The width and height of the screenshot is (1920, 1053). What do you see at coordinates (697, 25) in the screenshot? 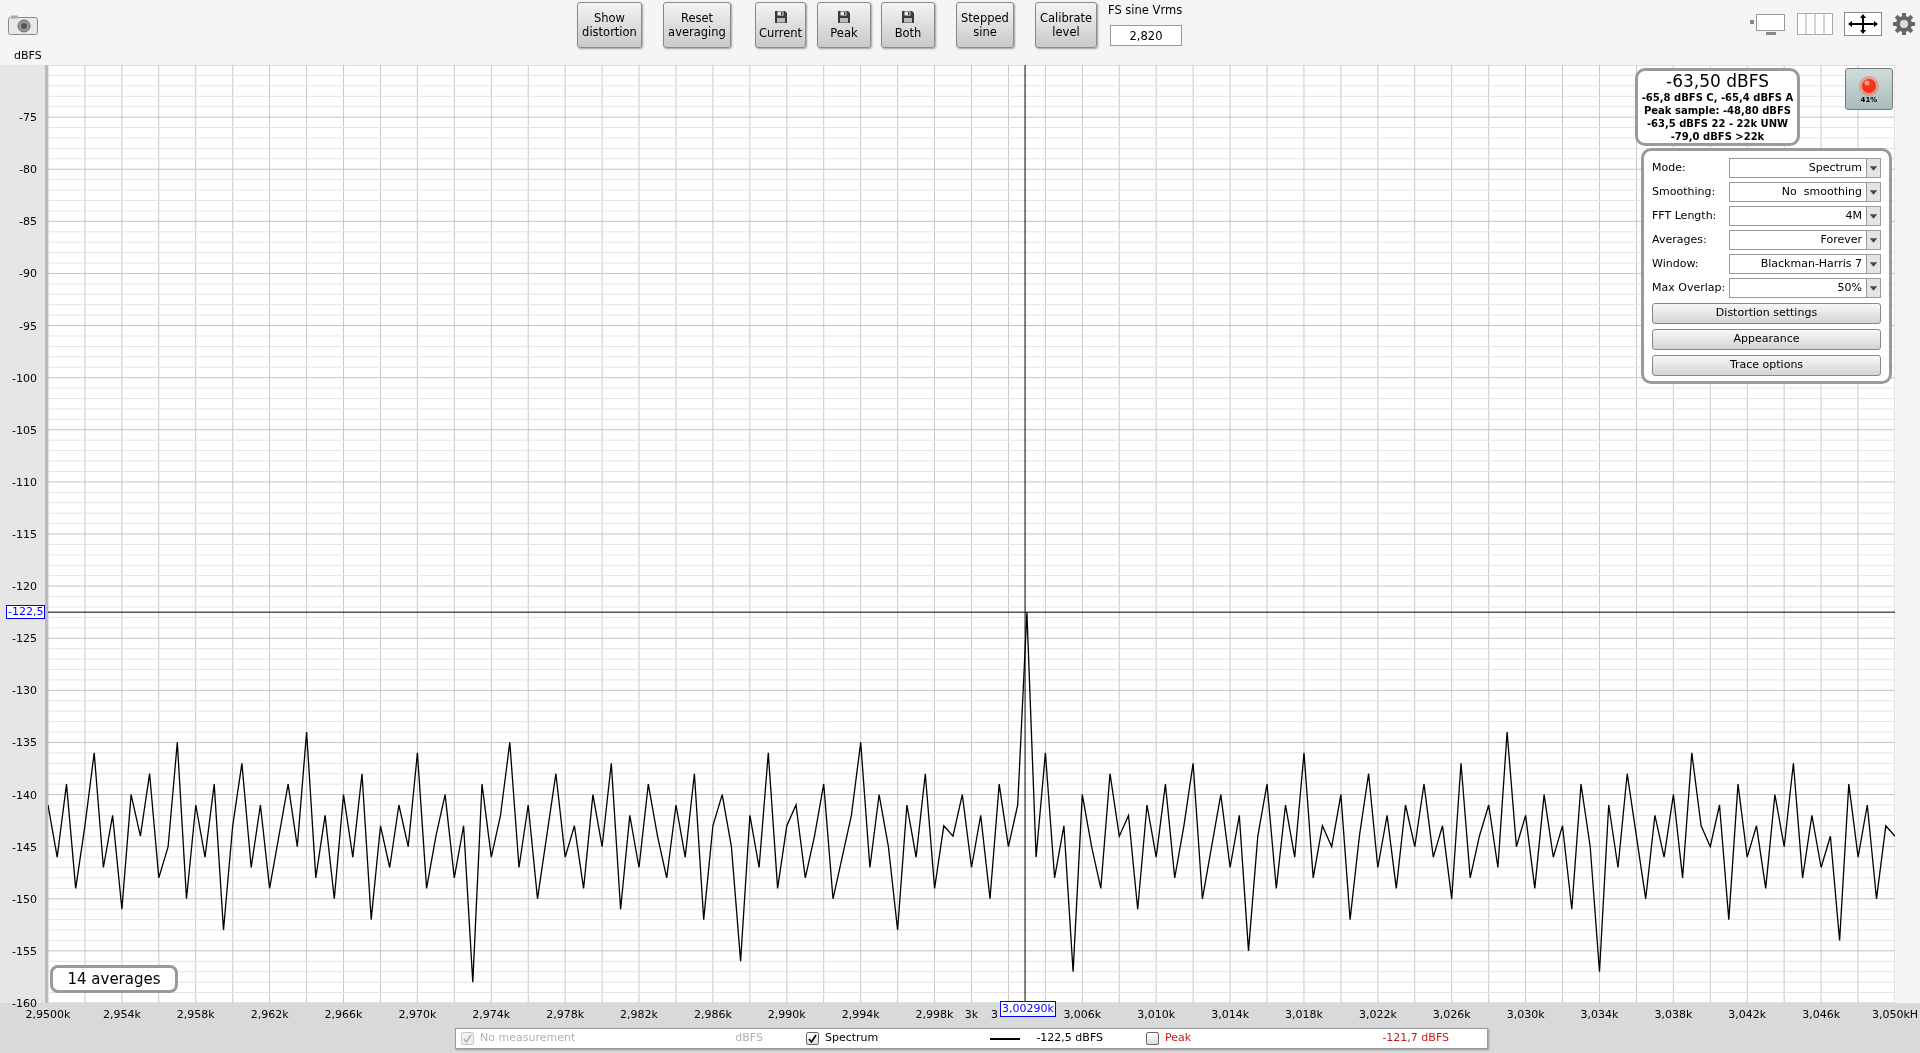
I see `toolbar-button: Reset averaging` at bounding box center [697, 25].